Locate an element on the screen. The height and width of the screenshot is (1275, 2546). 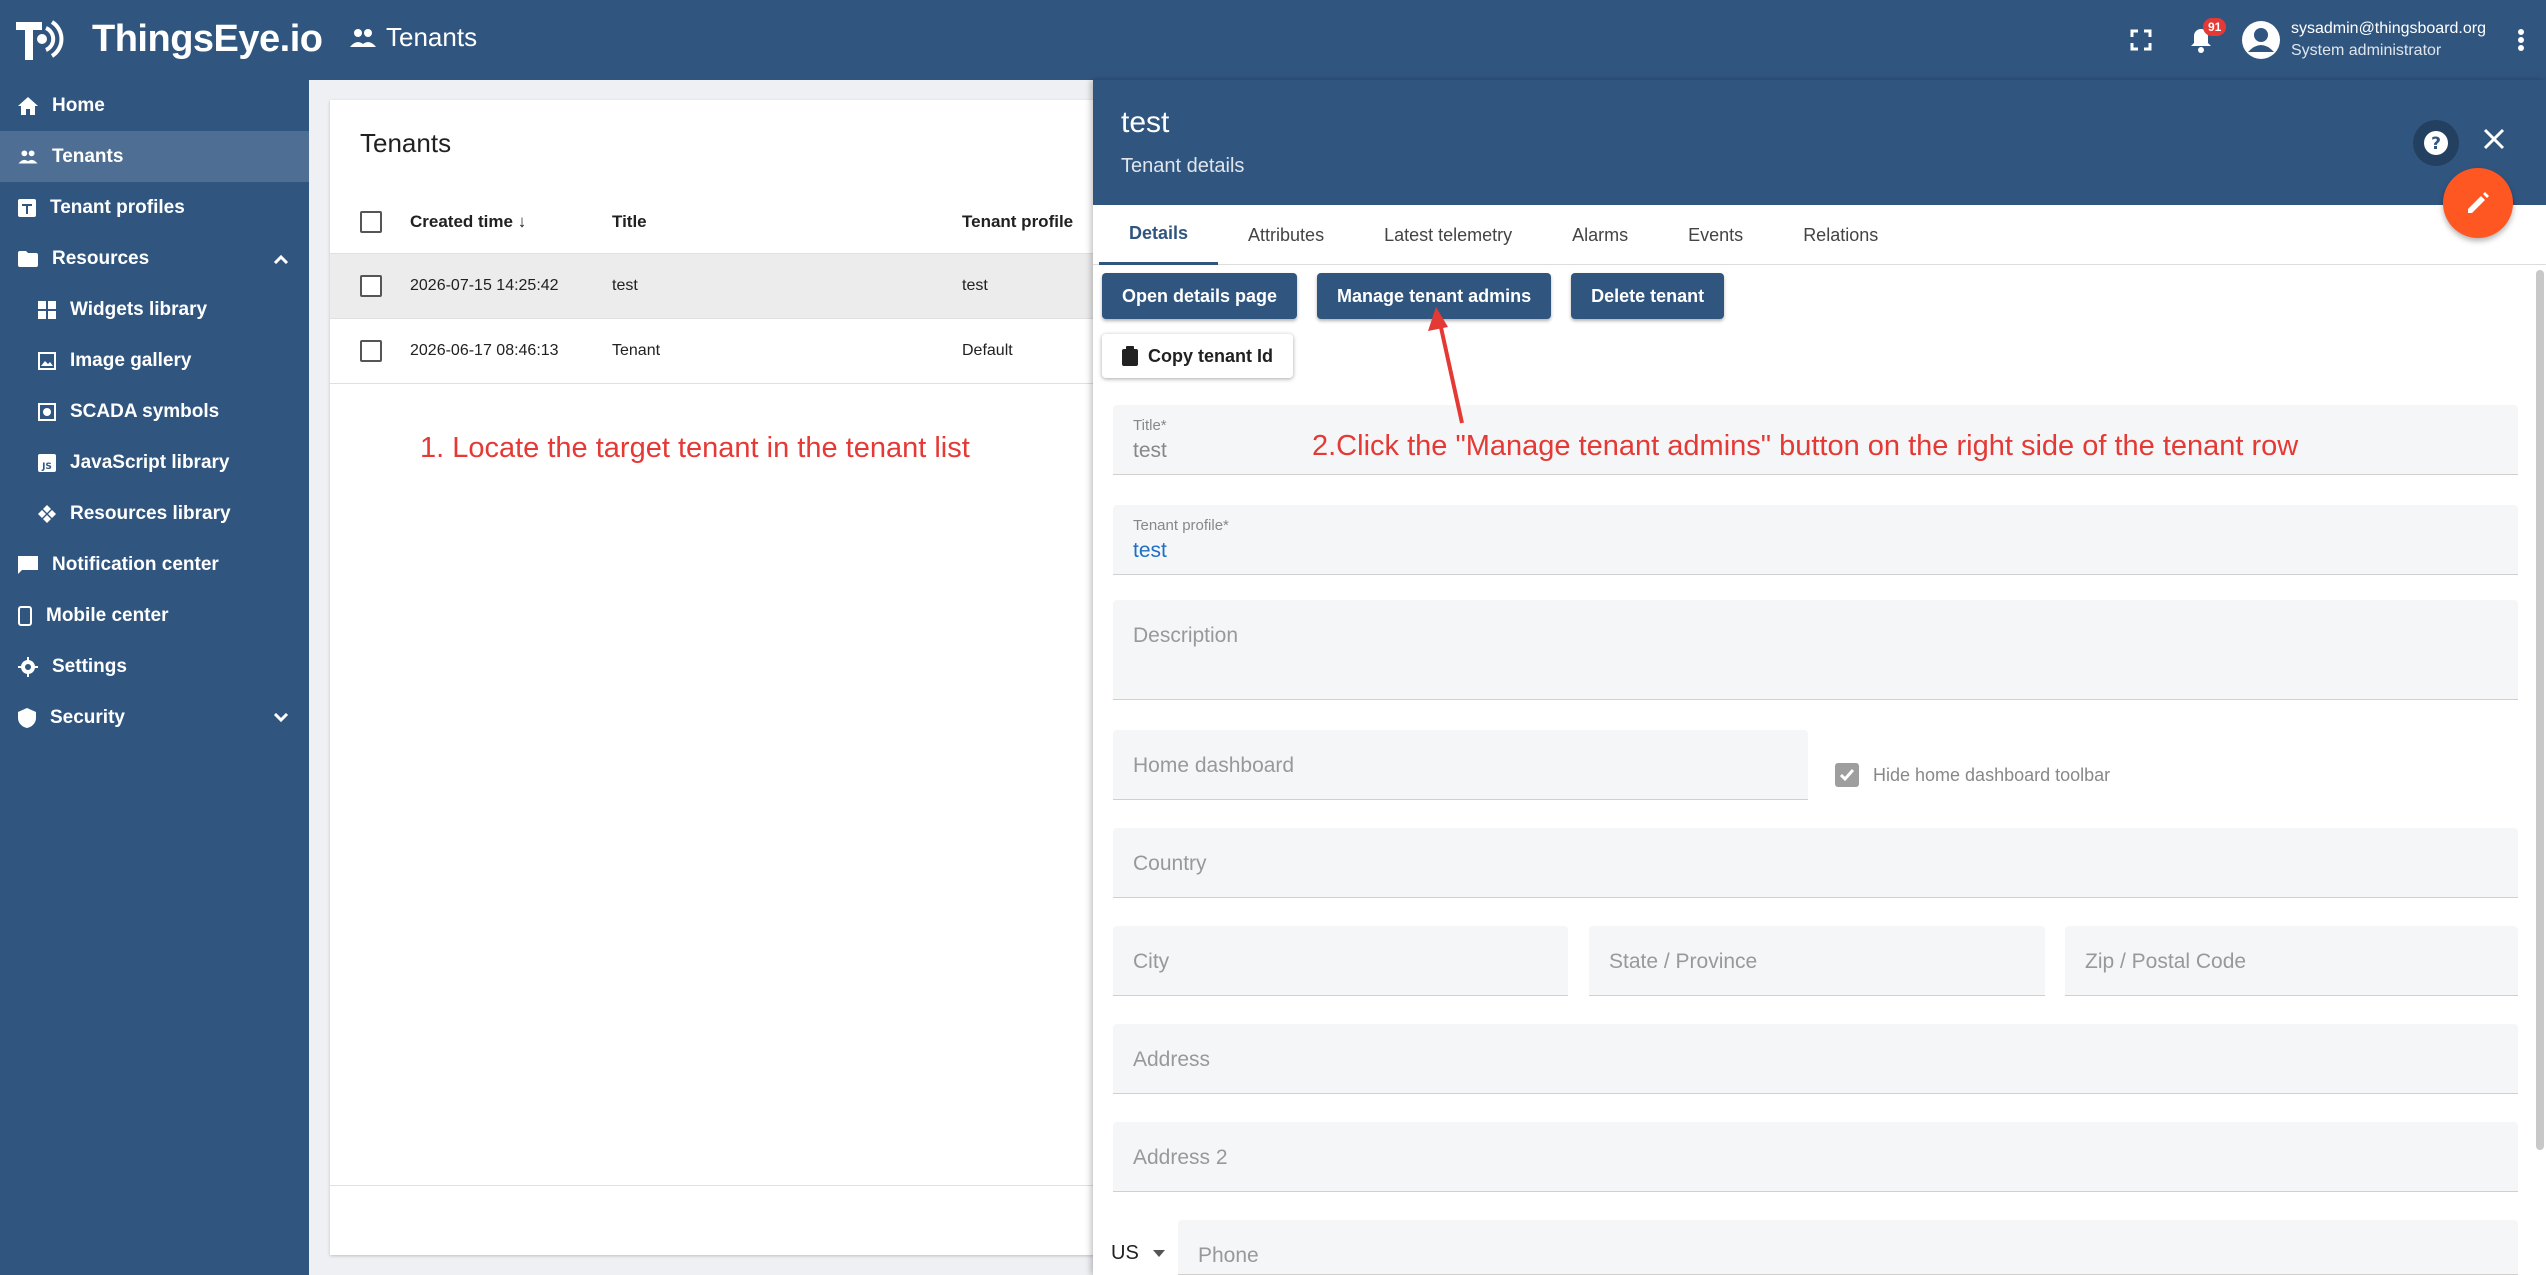
fullscreen-button is located at coordinates (2141, 40).